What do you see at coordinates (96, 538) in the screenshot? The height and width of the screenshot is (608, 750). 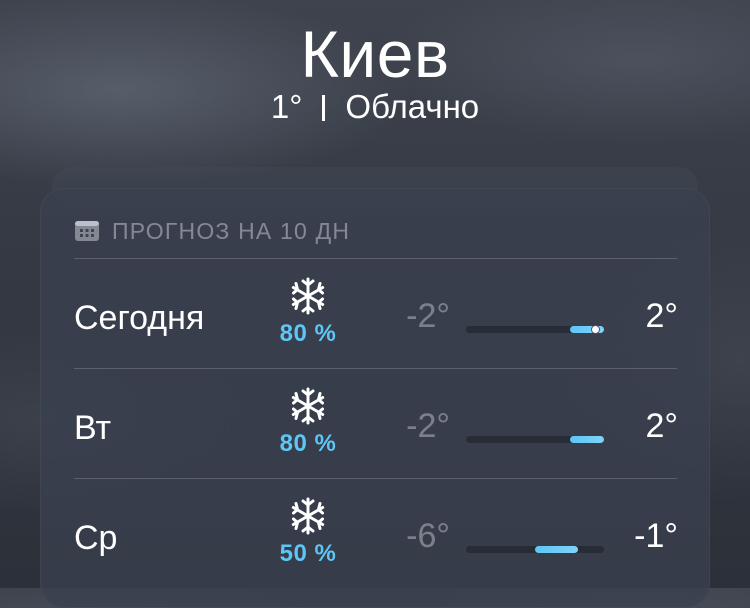 I see `day-label: Ср` at bounding box center [96, 538].